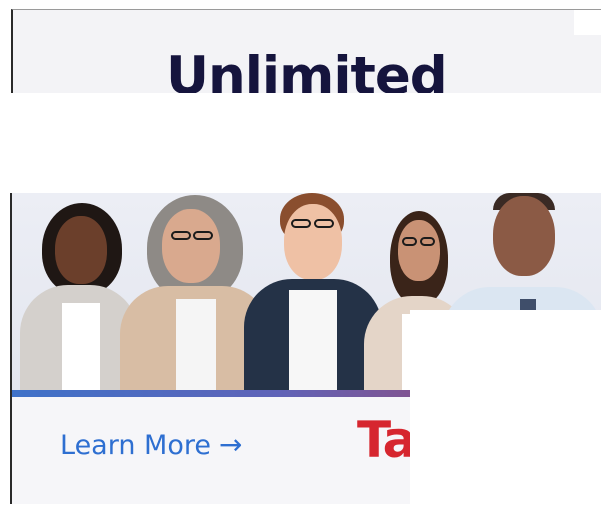 This screenshot has width=601, height=505. What do you see at coordinates (203, 235) in the screenshot?
I see `person-two-right-lens` at bounding box center [203, 235].